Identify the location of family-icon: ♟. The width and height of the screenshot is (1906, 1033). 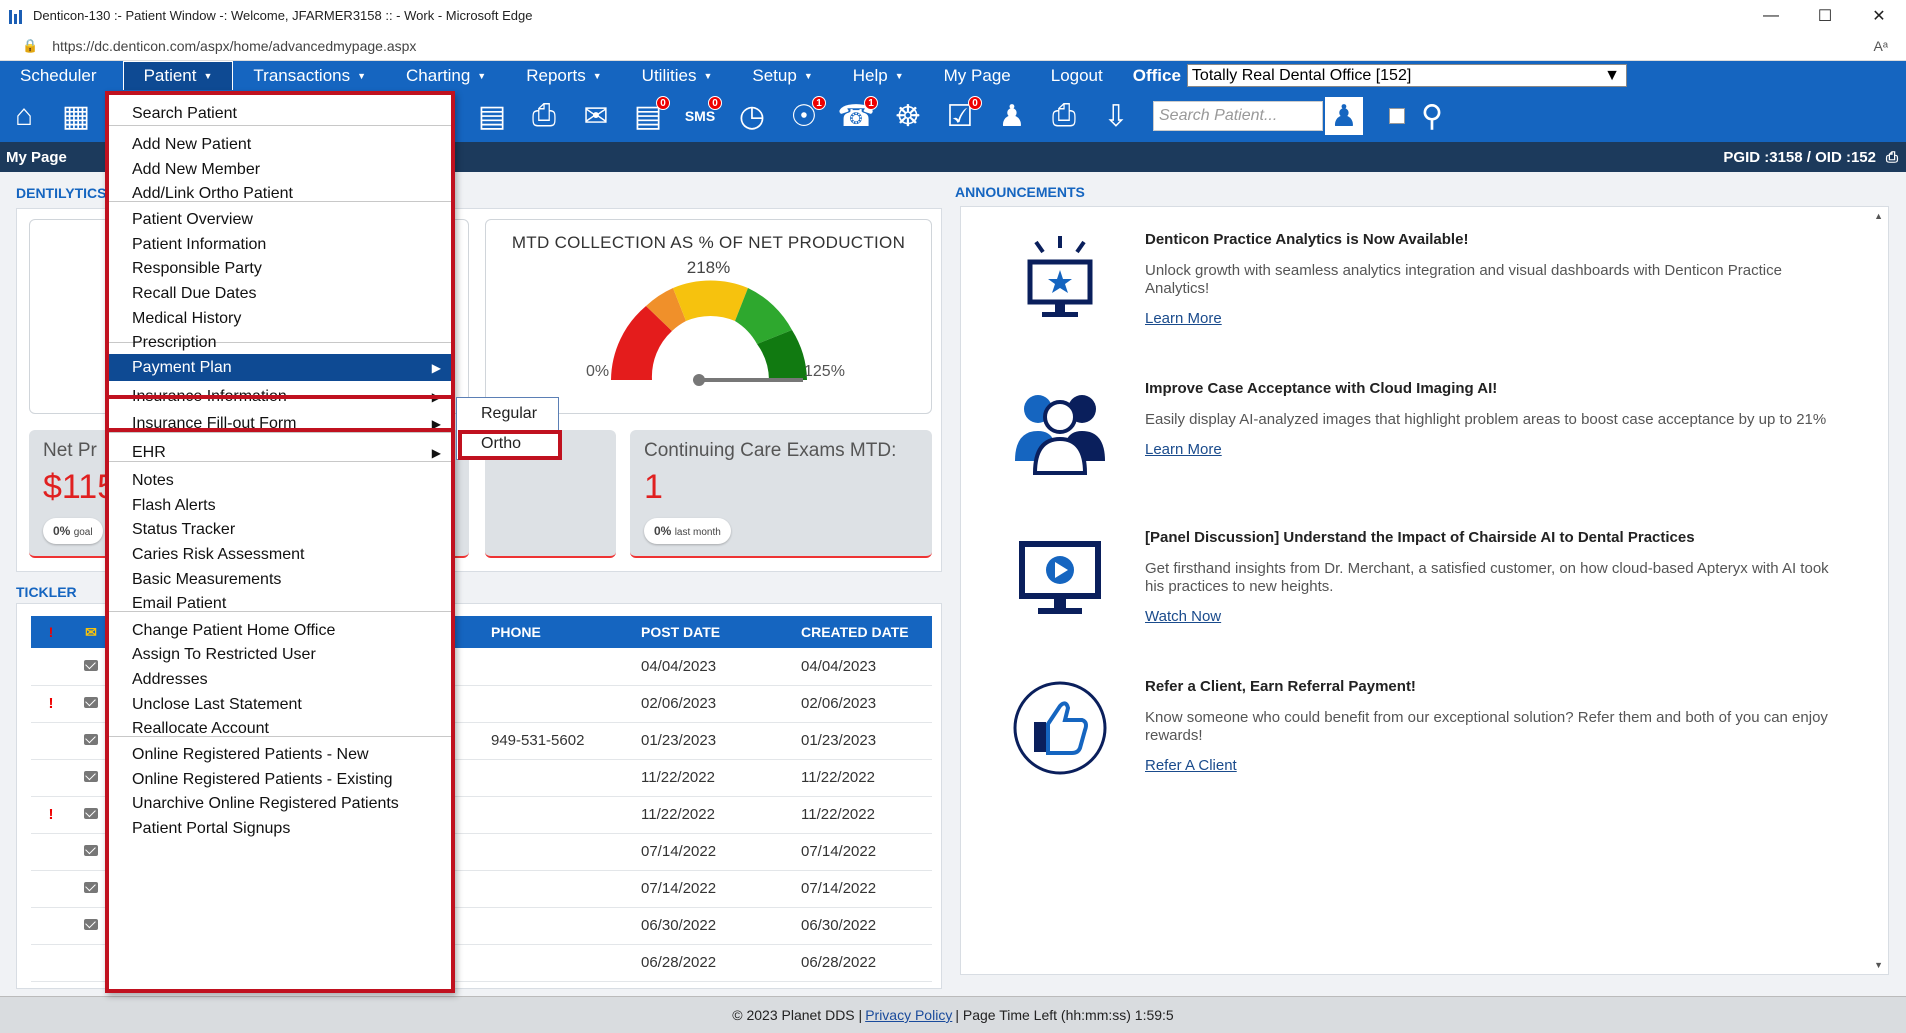
(1012, 116).